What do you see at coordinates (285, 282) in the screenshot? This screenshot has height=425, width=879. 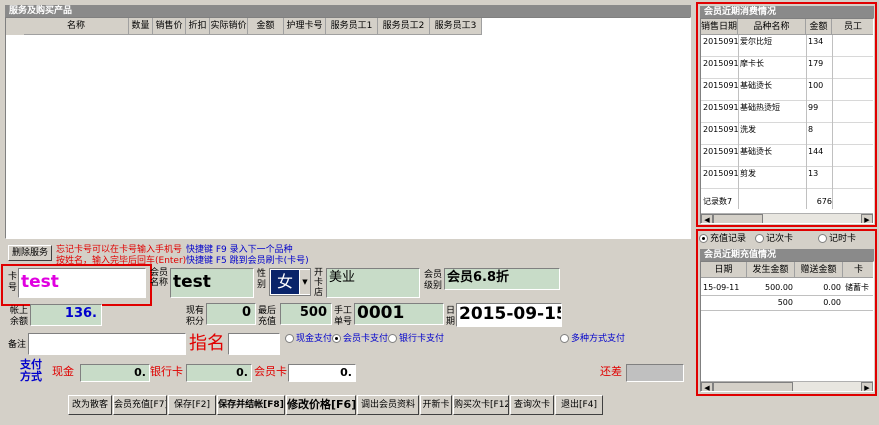 I see `gender-value: 女` at bounding box center [285, 282].